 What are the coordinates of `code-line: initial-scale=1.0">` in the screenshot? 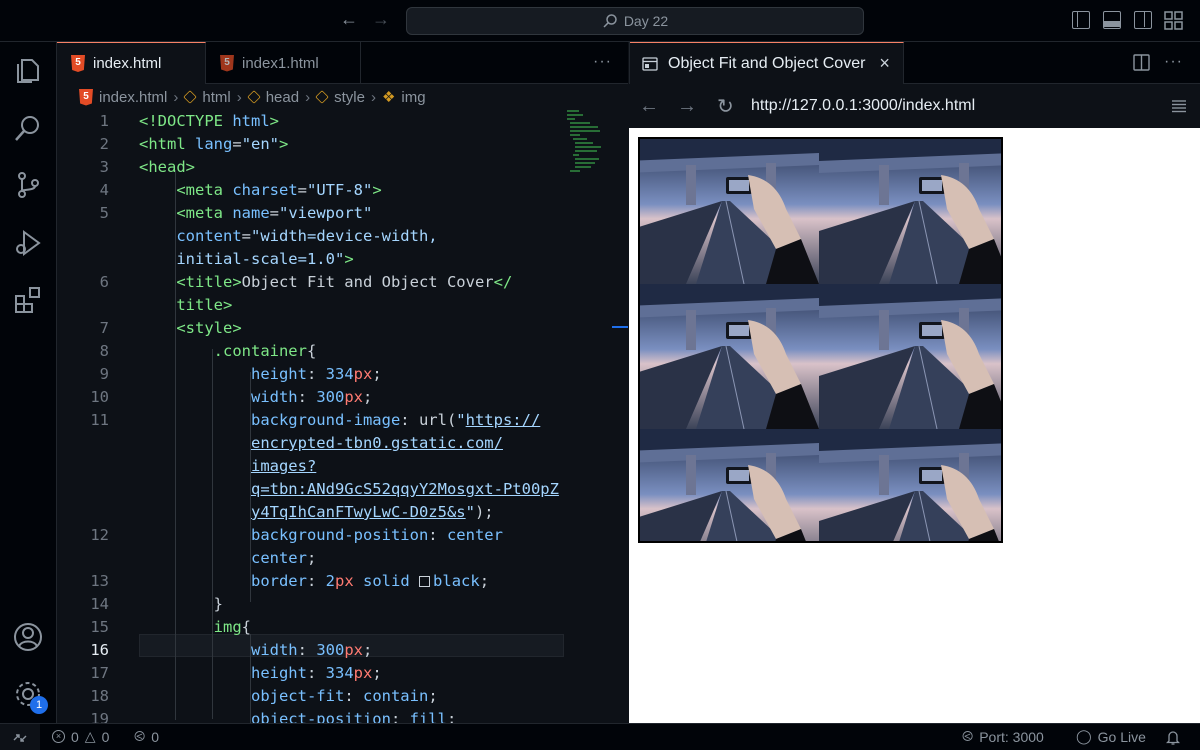 It's located at (265, 259).